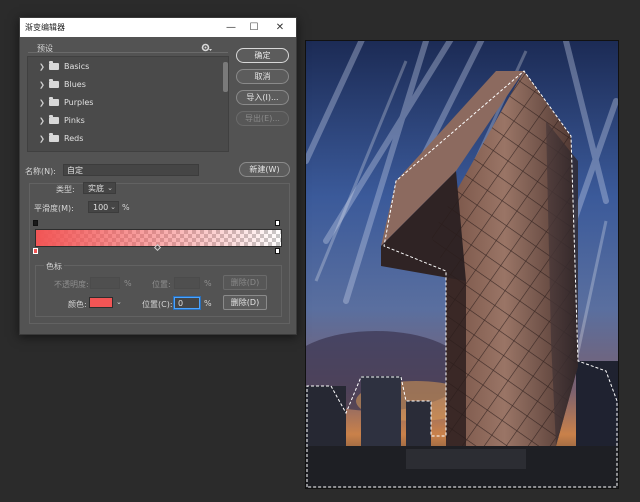 This screenshot has width=640, height=502. Describe the element at coordinates (35, 251) in the screenshot. I see `color-stop-left` at that location.